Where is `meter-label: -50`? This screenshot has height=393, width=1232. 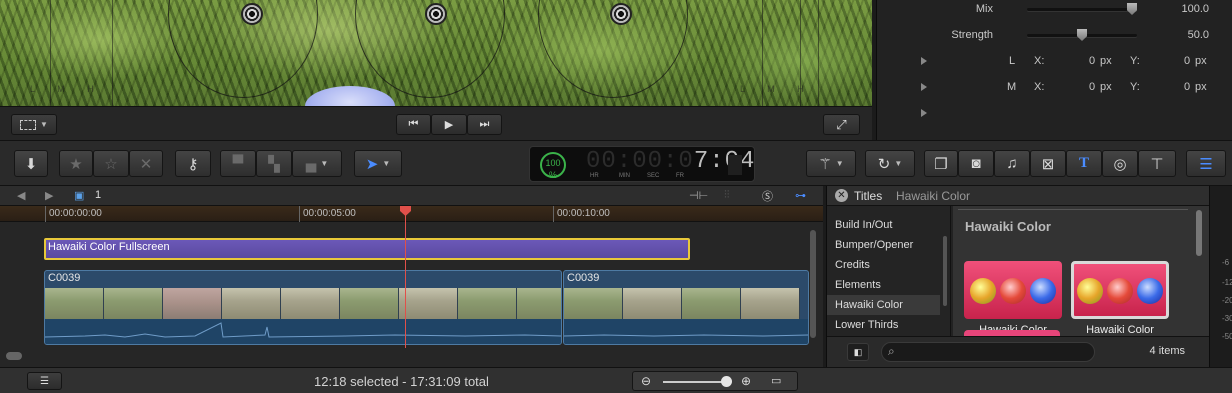 meter-label: -50 is located at coordinates (1227, 336).